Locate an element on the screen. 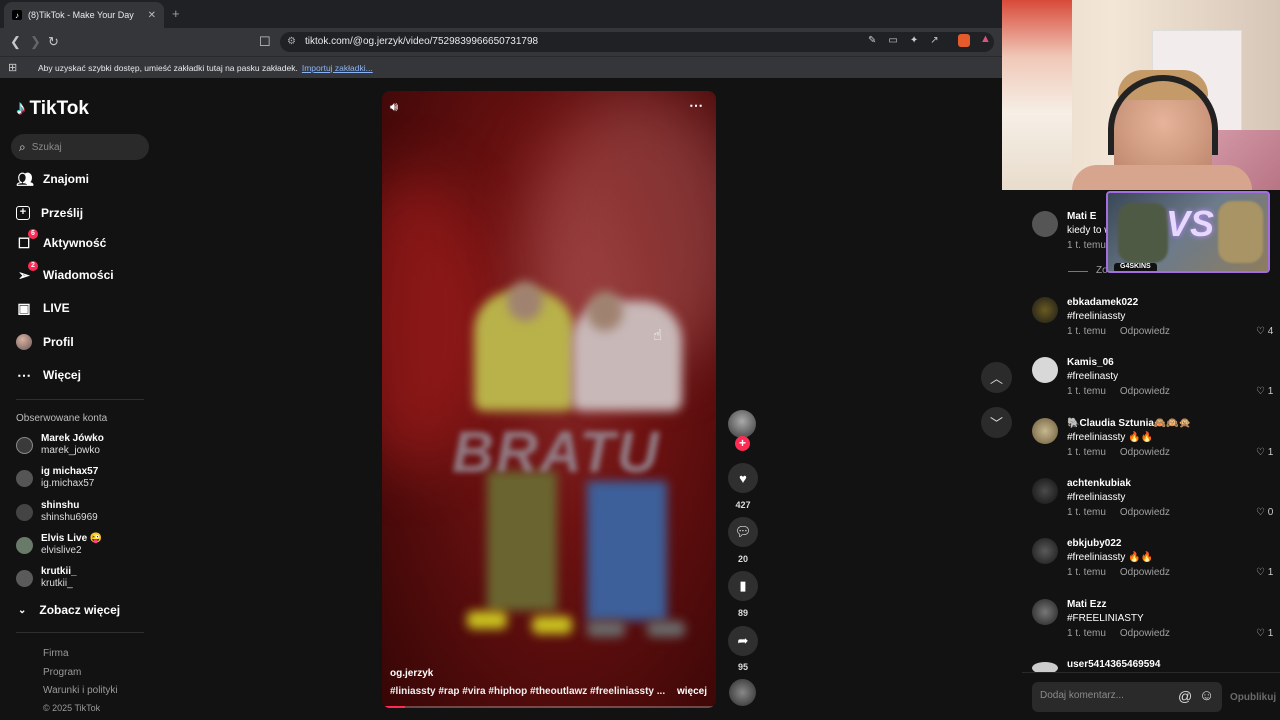  follow-plus-icon: + is located at coordinates (742, 443).